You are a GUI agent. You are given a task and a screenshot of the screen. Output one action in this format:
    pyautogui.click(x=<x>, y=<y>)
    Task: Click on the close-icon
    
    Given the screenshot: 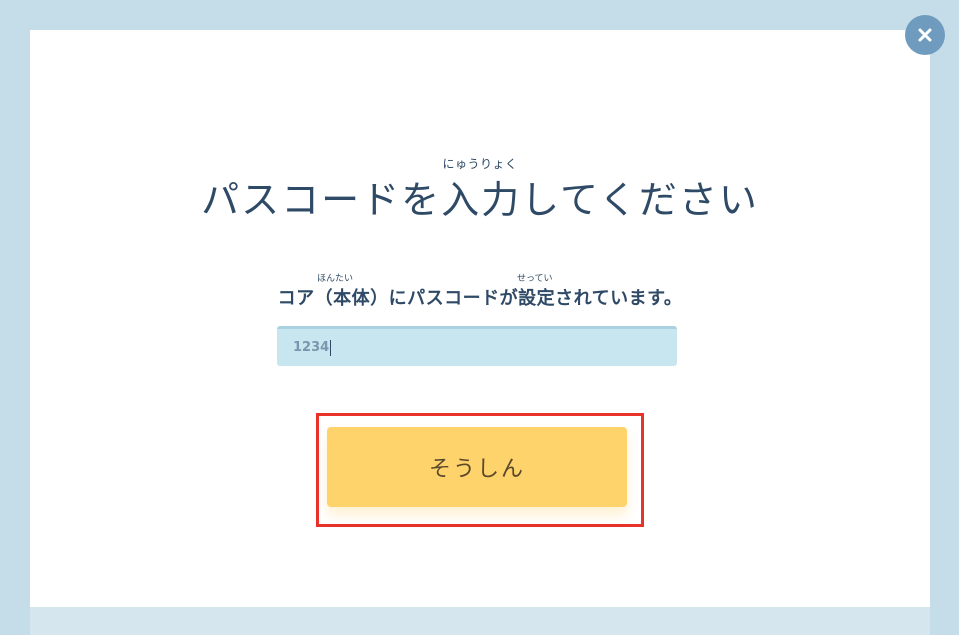 What is the action you would take?
    pyautogui.click(x=925, y=35)
    